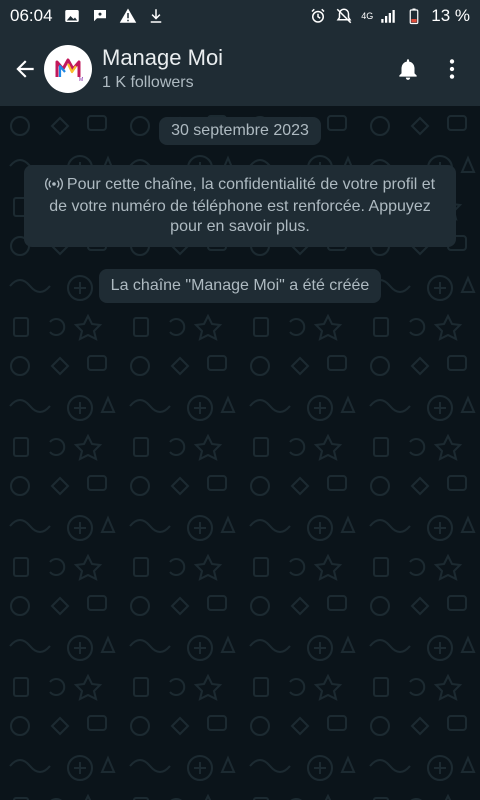 Image resolution: width=480 pixels, height=800 pixels. I want to click on manage-moi-logo: M, so click(69, 70).